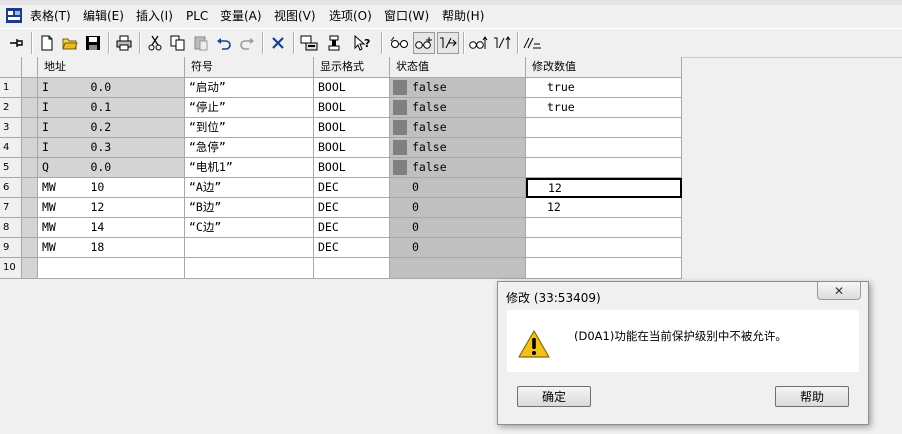  What do you see at coordinates (604, 208) in the screenshot?
I see `modify-value-cell: 12` at bounding box center [604, 208].